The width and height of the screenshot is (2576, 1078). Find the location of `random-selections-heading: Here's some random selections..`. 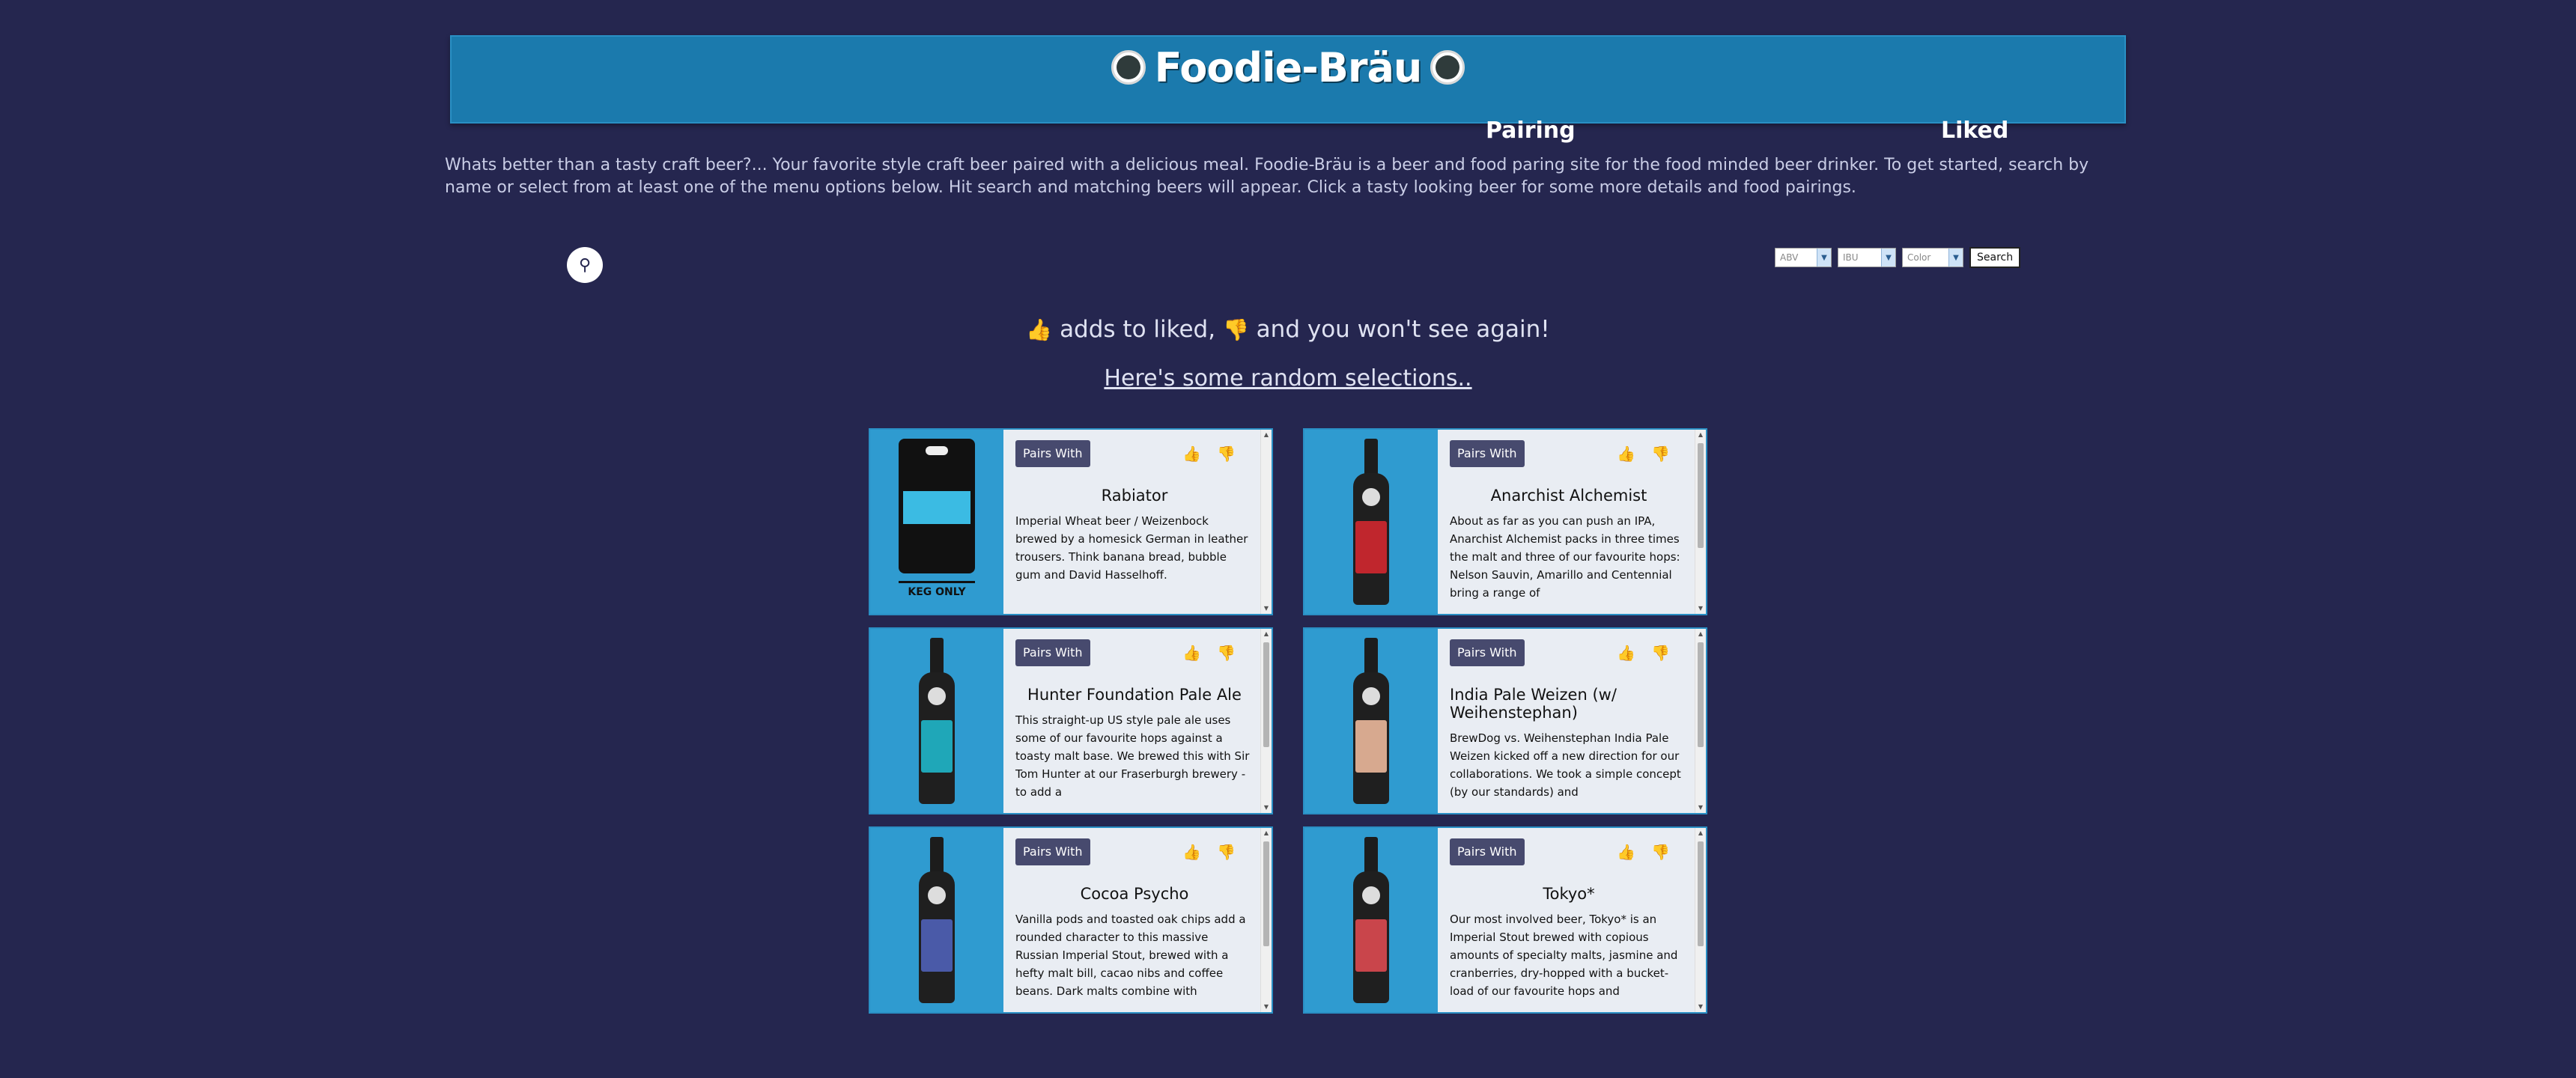

random-selections-heading: Here's some random selections.. is located at coordinates (1288, 378).